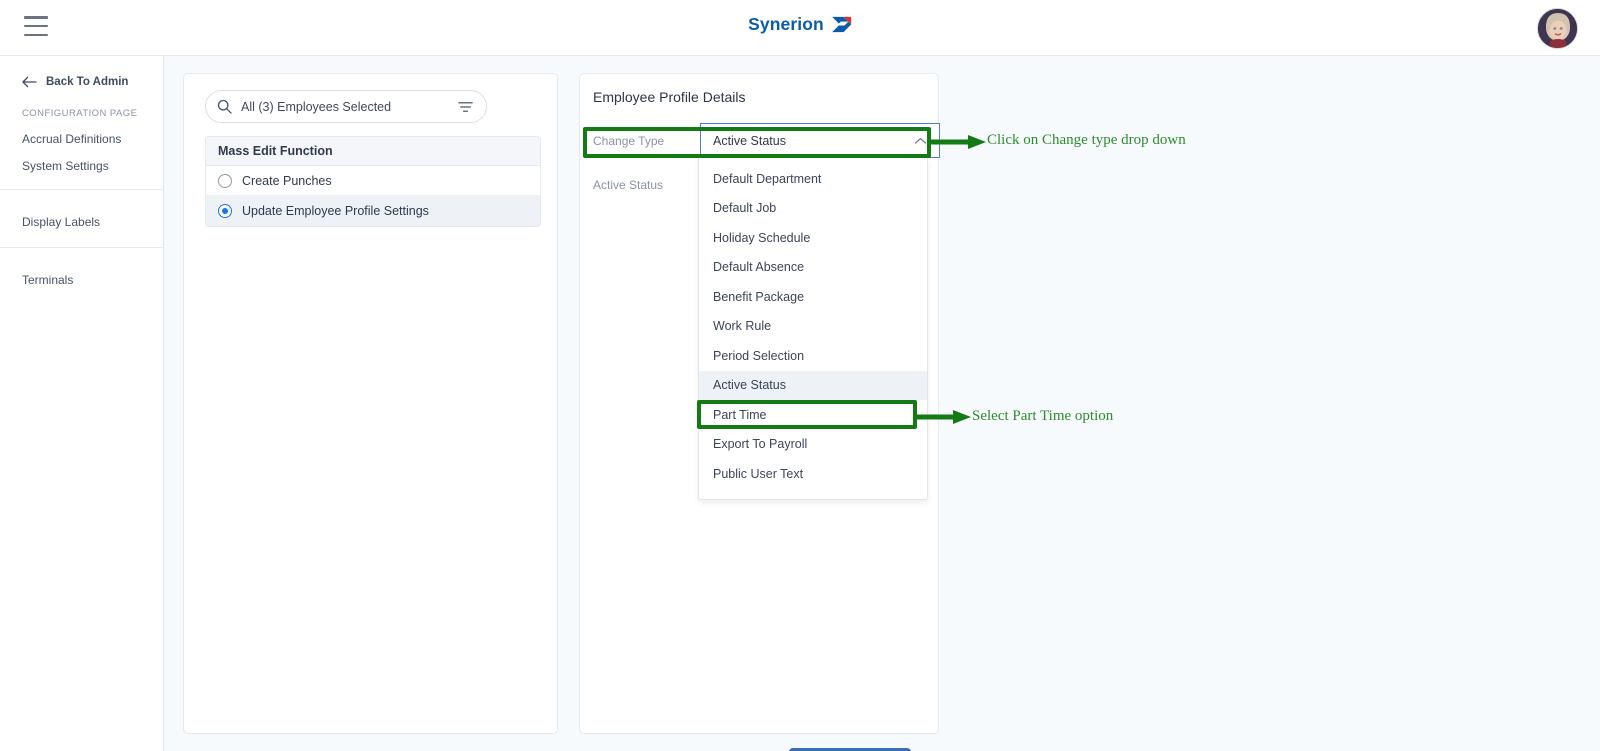 This screenshot has height=751, width=1600. Describe the element at coordinates (225, 211) in the screenshot. I see `radio-update-employee-profile-settings` at that location.